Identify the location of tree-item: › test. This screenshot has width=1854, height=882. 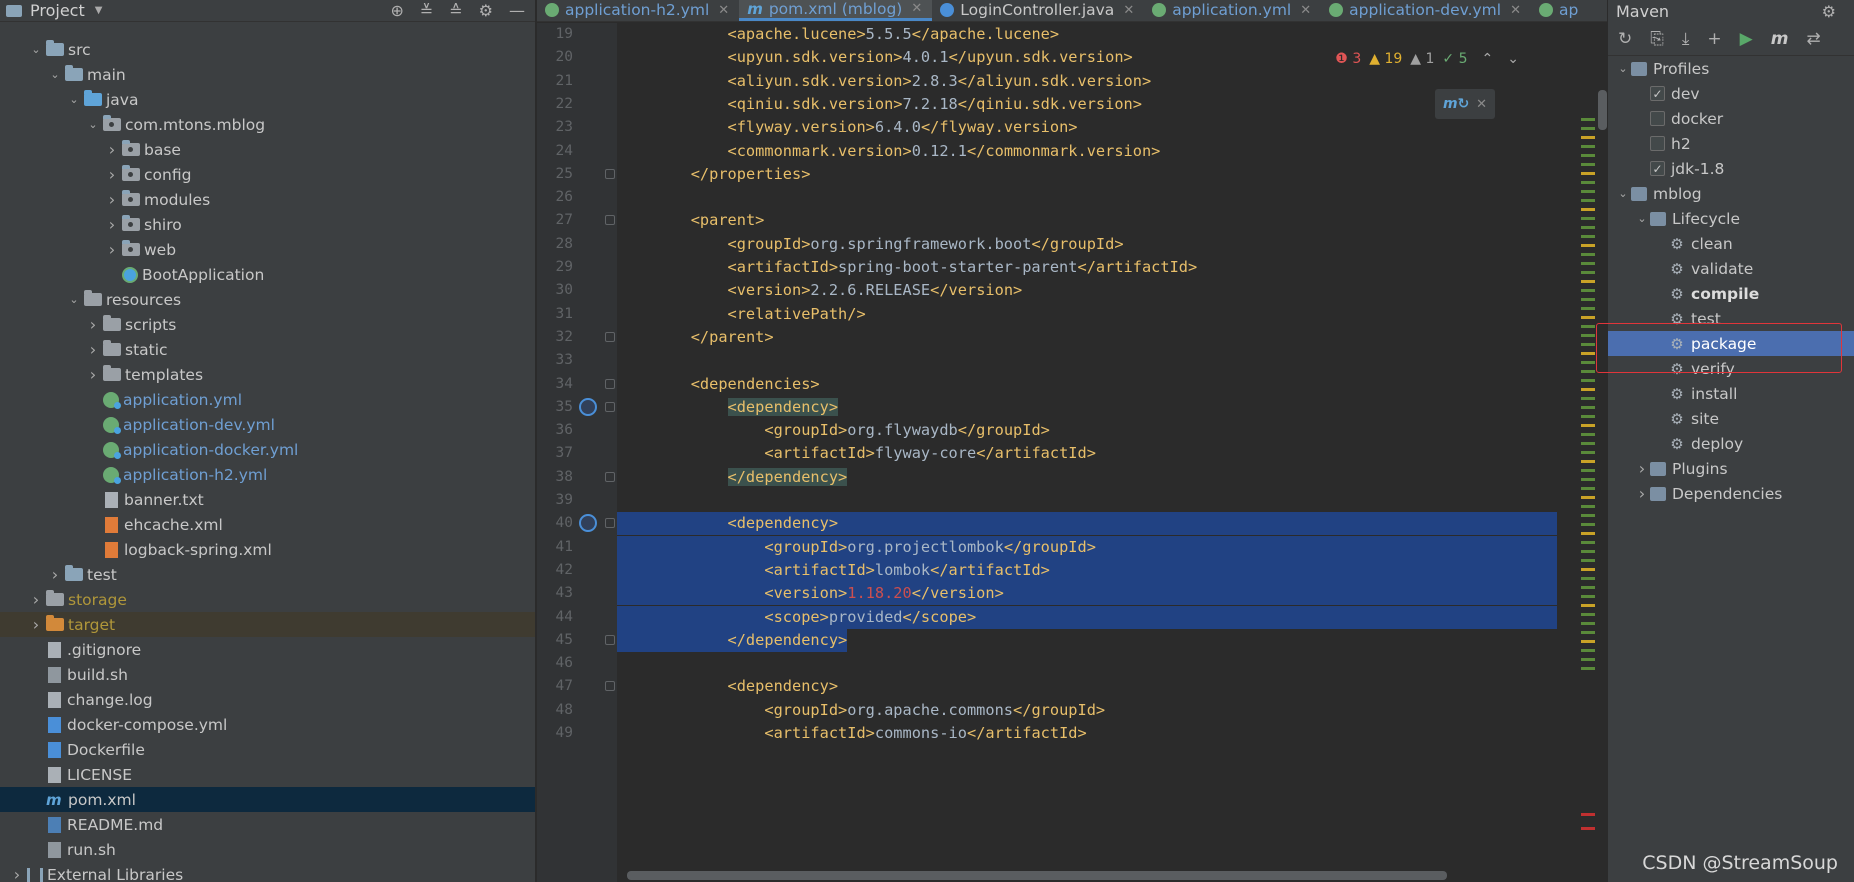
(267, 574).